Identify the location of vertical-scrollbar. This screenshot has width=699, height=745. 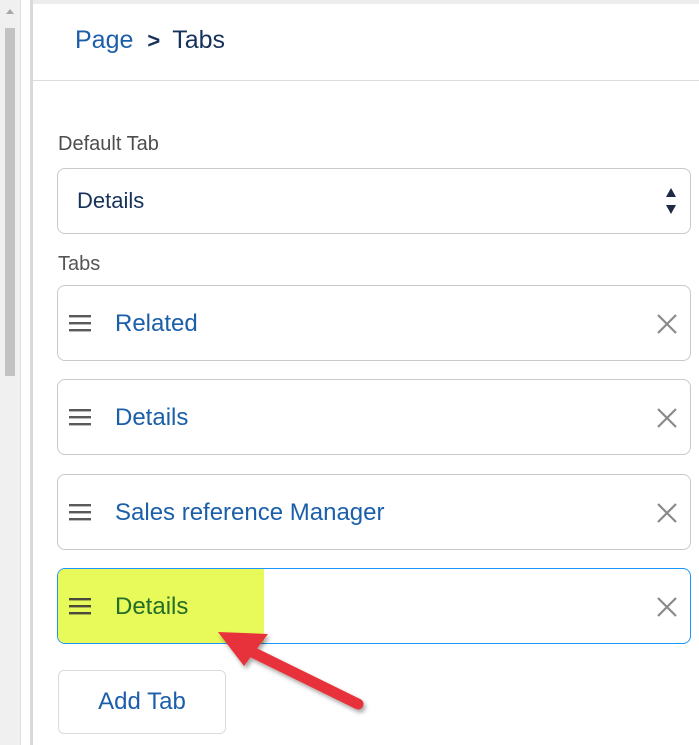
(10, 372).